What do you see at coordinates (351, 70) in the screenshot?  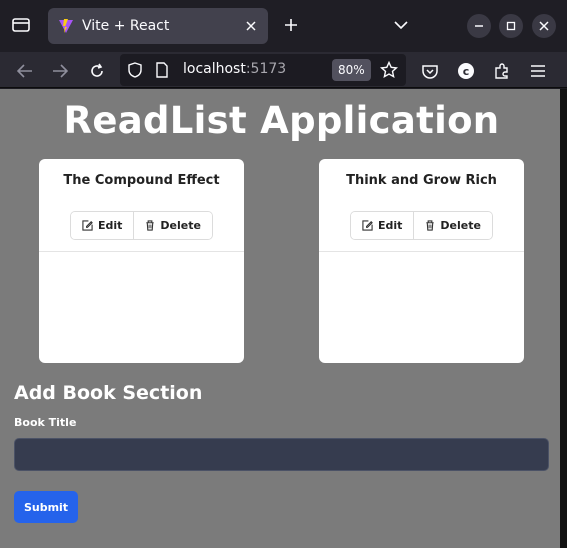 I see `zoom-indicator: 80%` at bounding box center [351, 70].